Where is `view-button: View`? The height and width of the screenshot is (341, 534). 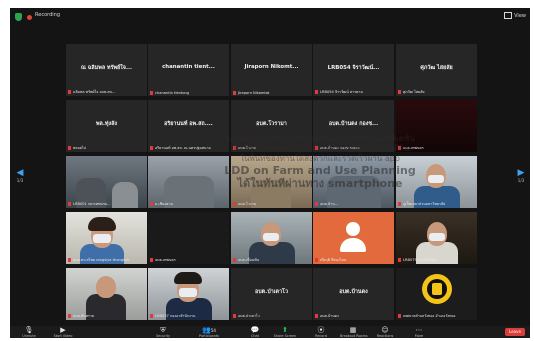
view-button: View is located at coordinates (515, 15).